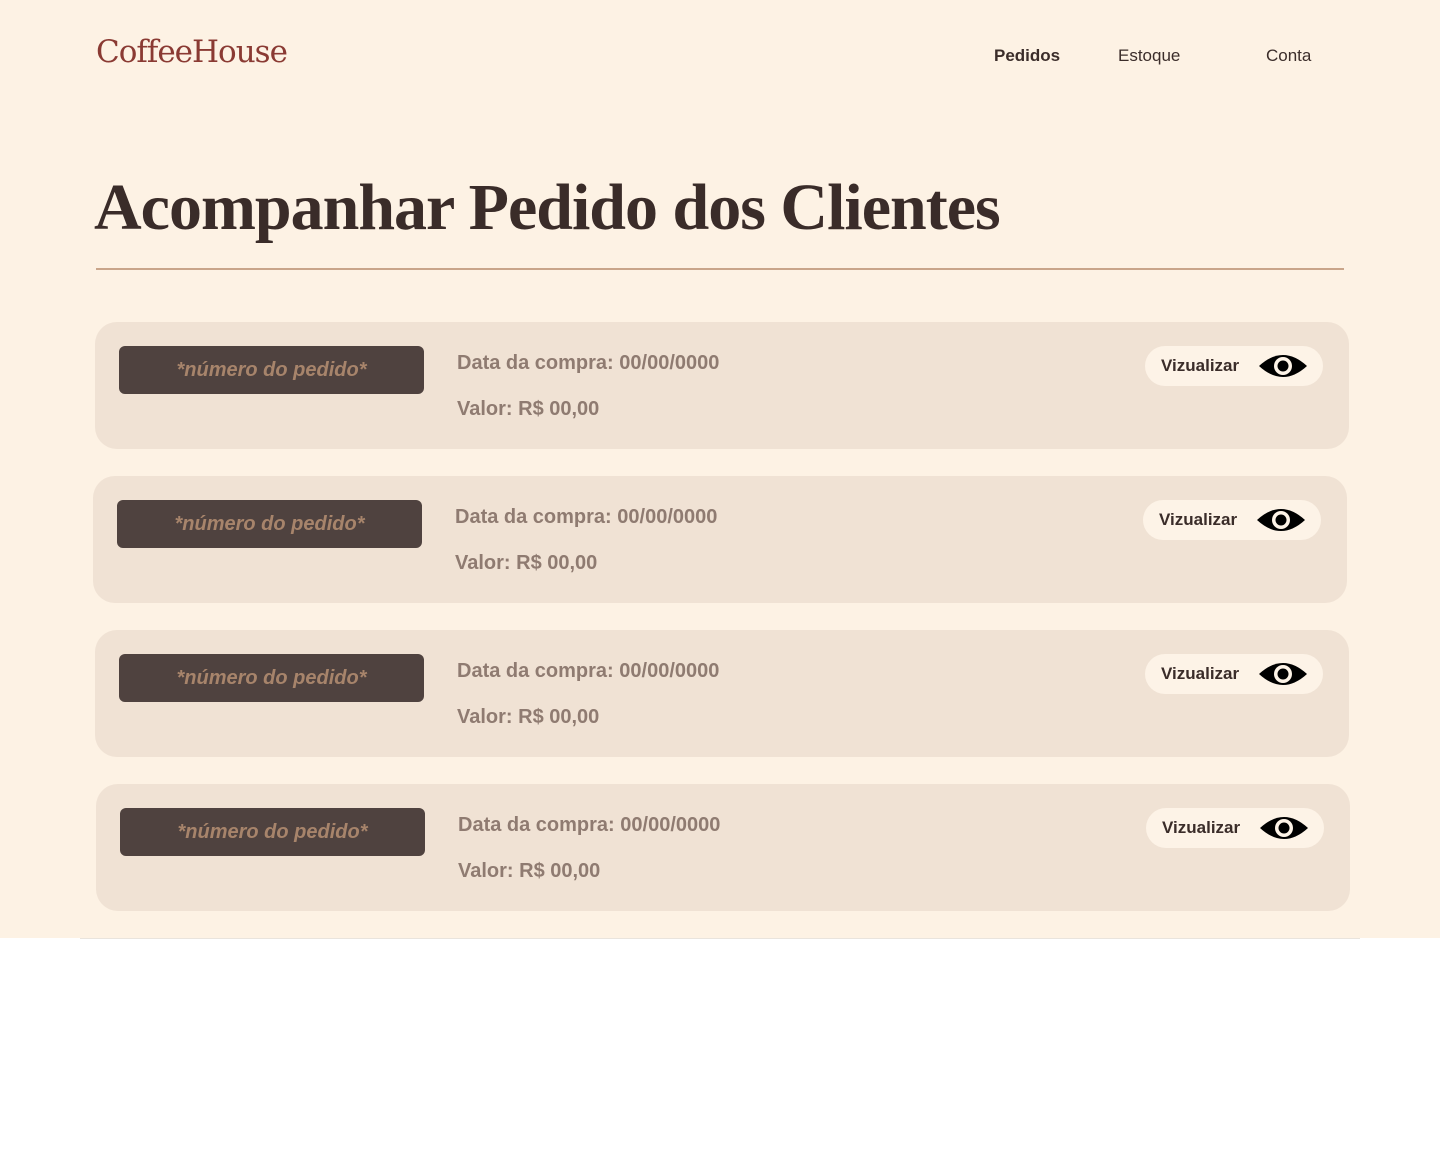 Image resolution: width=1440 pixels, height=1175 pixels. What do you see at coordinates (547, 207) in the screenshot?
I see `page-title: Acompanhar Pedido dos Clientes` at bounding box center [547, 207].